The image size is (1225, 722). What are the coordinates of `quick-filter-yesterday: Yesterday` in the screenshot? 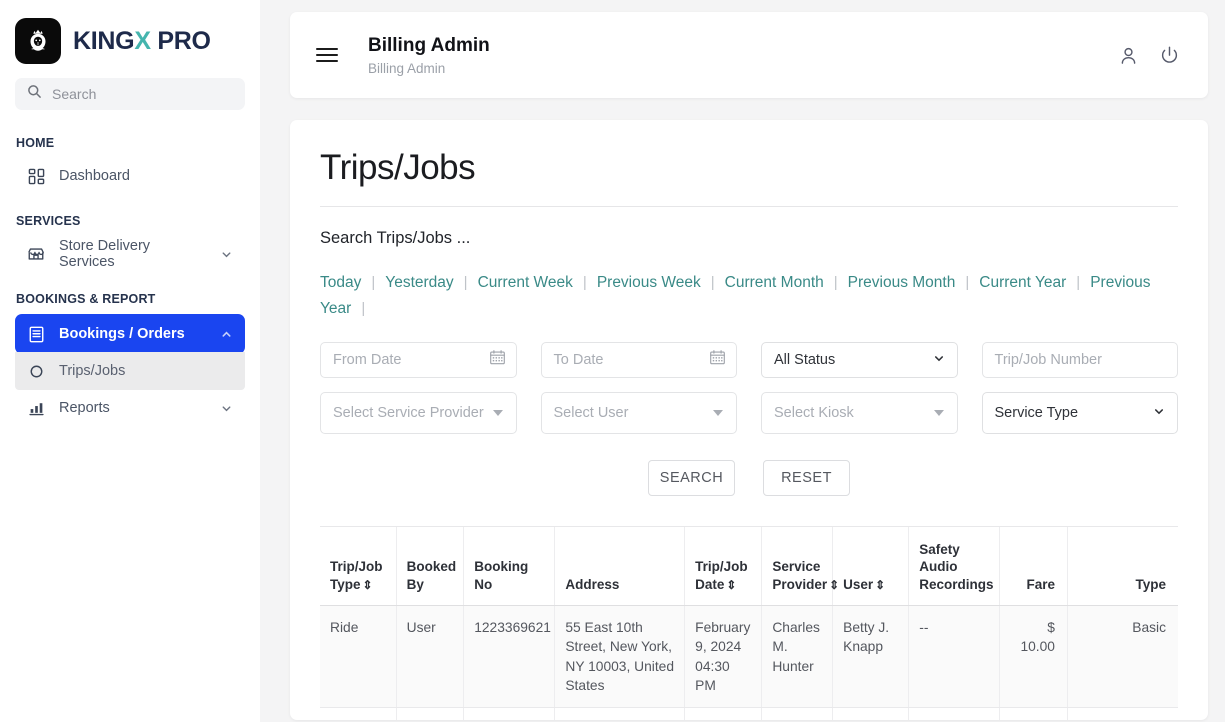 It's located at (419, 282).